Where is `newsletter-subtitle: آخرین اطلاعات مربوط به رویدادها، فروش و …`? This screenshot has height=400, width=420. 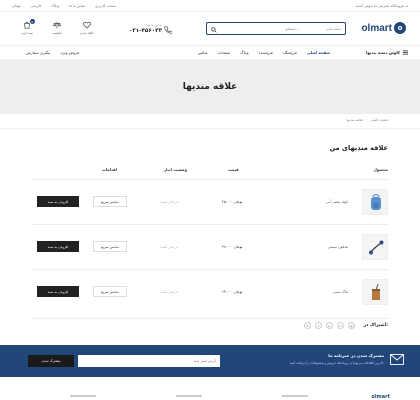
newsletter-subtitle: آخرین اطلاعات مربوط به رویدادها، فروش و … is located at coordinates (336, 363).